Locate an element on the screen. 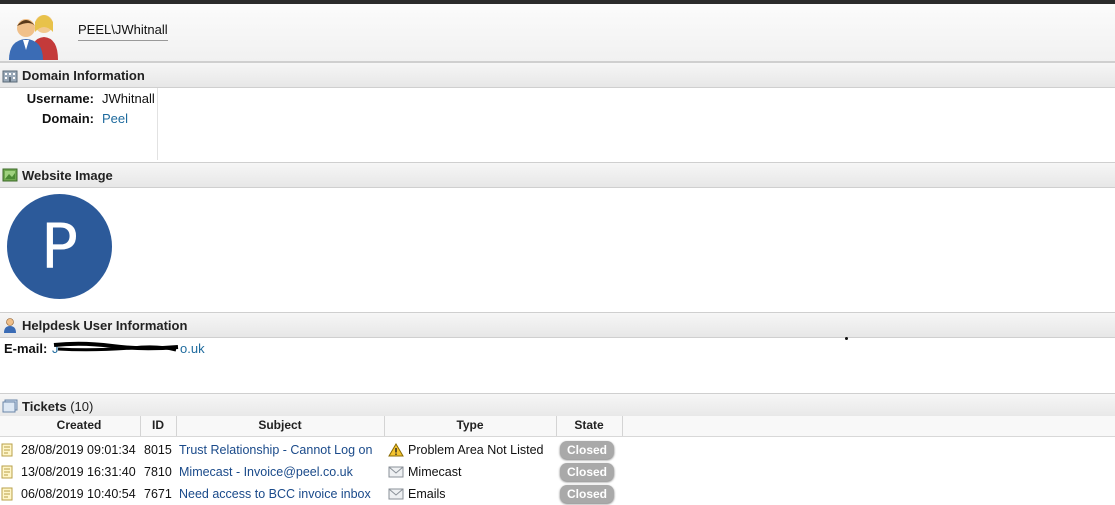 The width and height of the screenshot is (1115, 505). domain-info-header: Domain Information is located at coordinates (557, 75).